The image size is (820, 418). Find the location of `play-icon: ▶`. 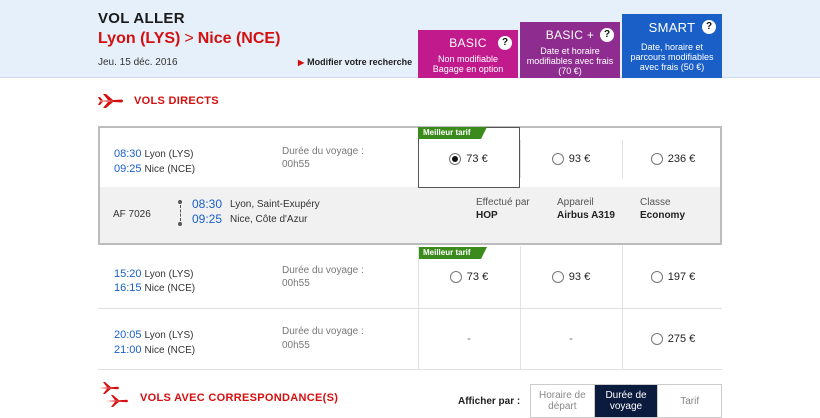

play-icon: ▶ is located at coordinates (301, 62).